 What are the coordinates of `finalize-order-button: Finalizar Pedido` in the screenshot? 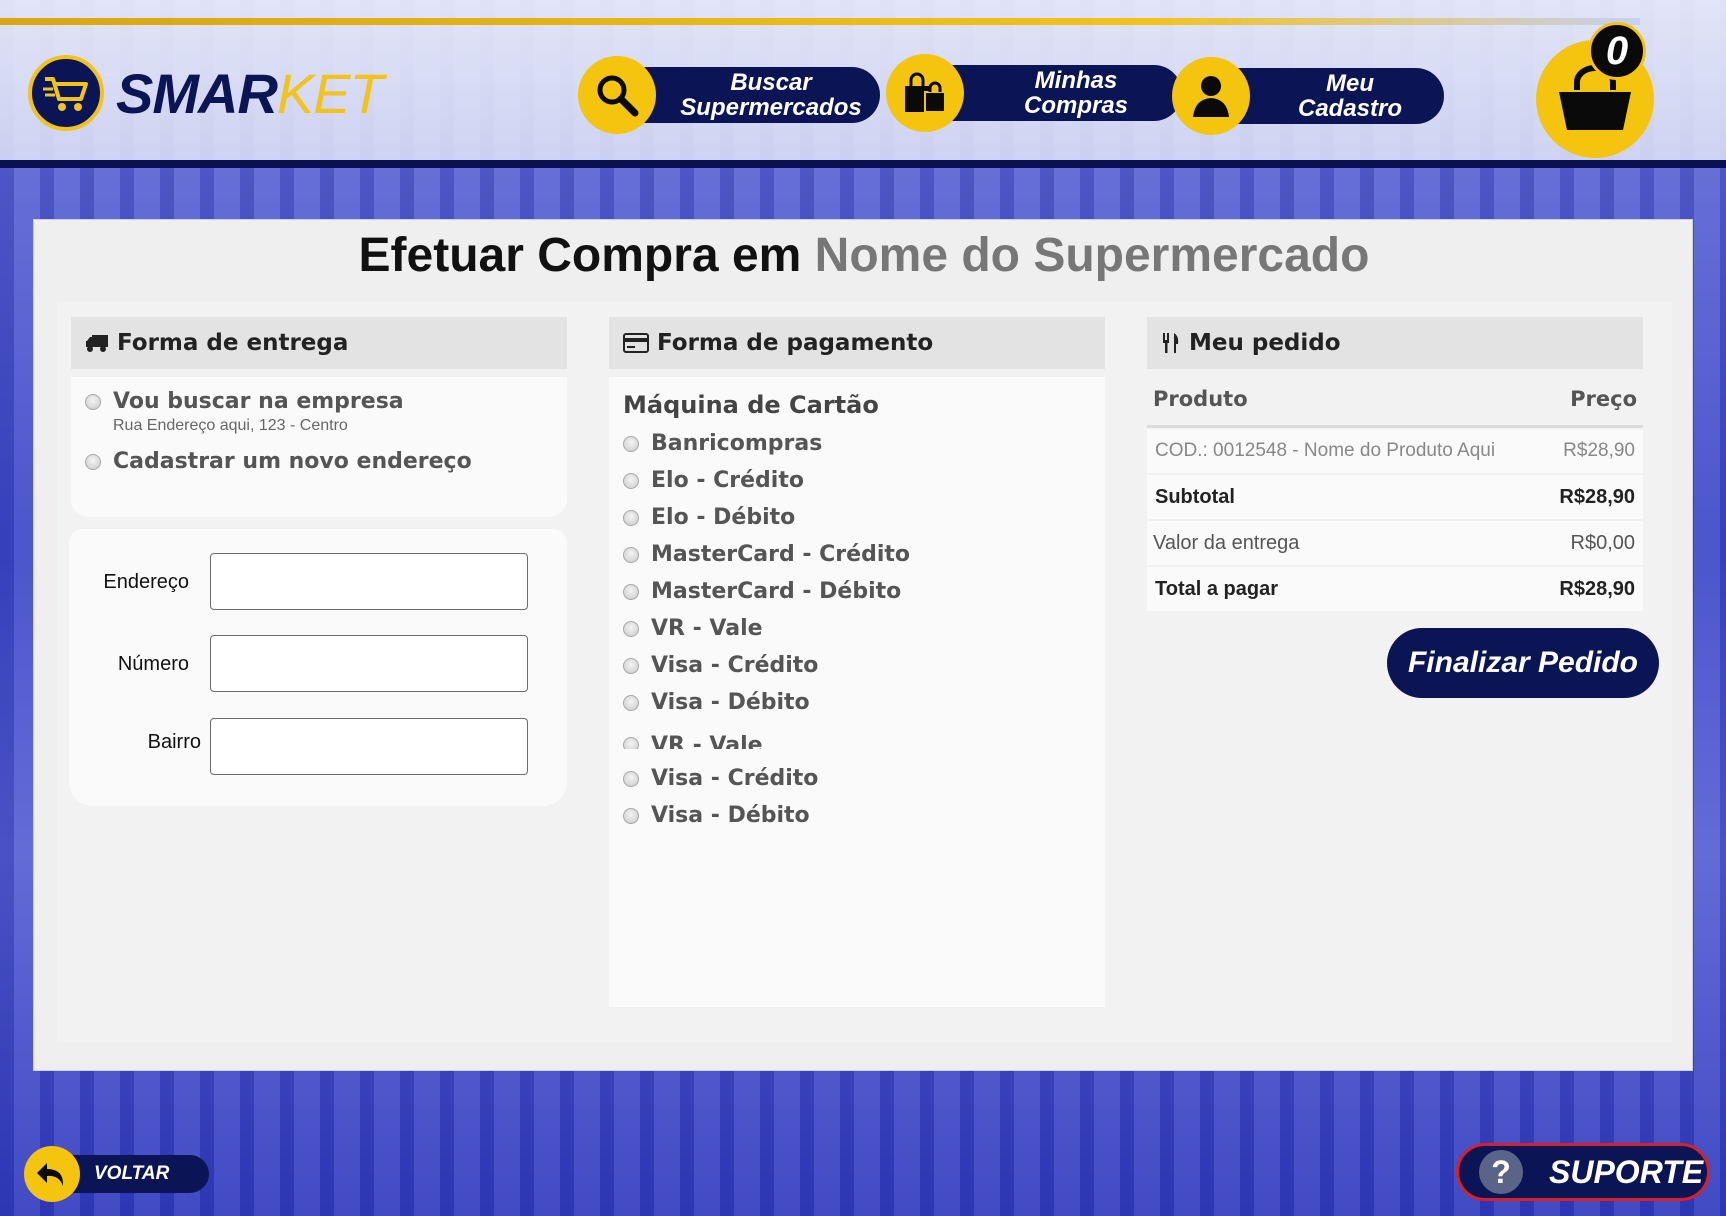 It's located at (1523, 663).